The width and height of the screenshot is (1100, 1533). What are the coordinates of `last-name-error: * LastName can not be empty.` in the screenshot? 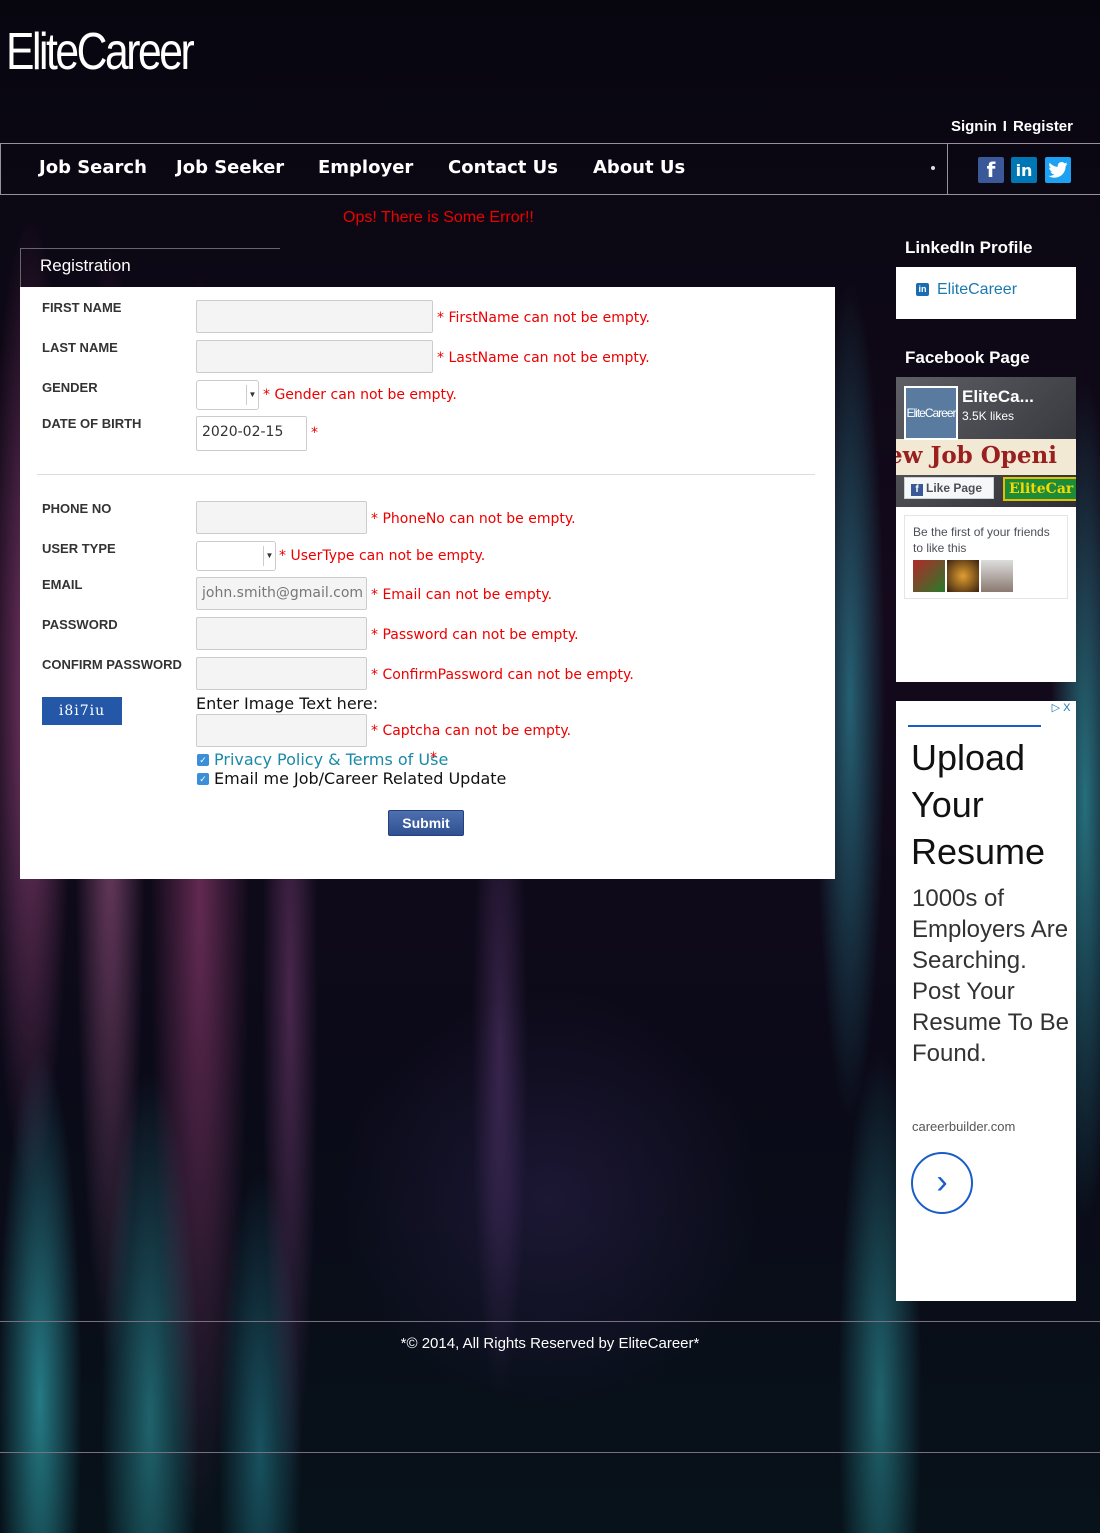 It's located at (543, 358).